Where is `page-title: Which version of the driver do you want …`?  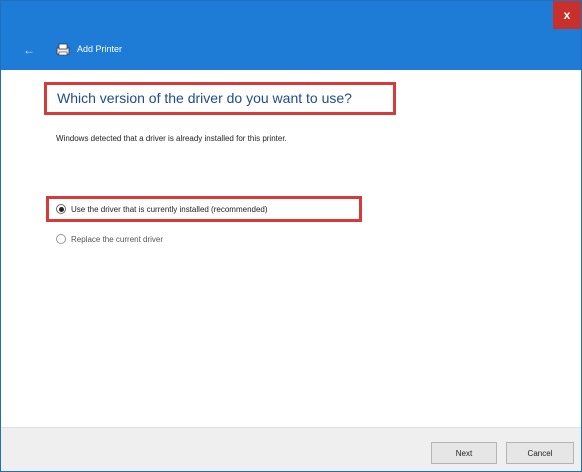 page-title: Which version of the driver do you want … is located at coordinates (204, 98).